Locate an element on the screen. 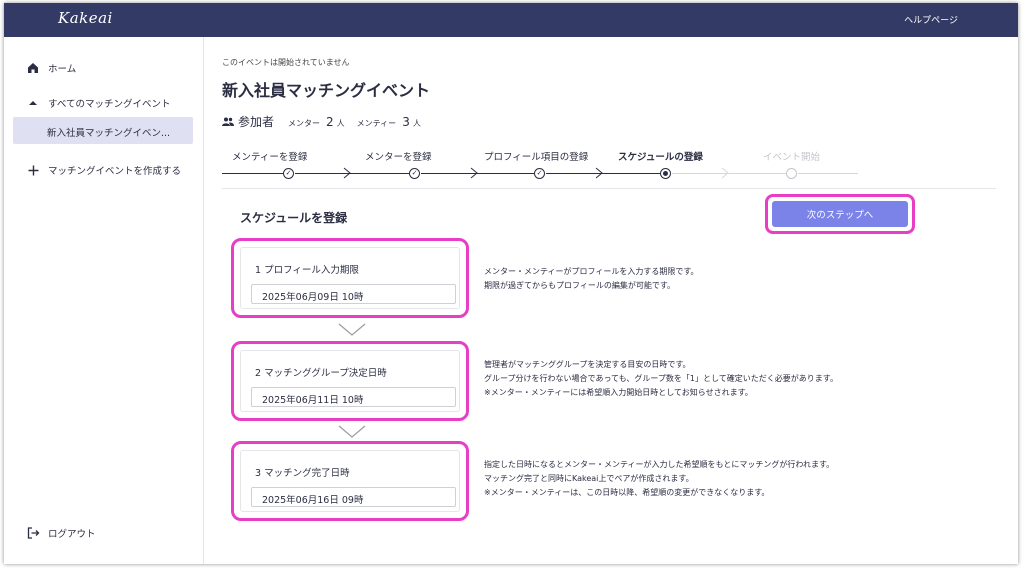  people-icon is located at coordinates (228, 122).